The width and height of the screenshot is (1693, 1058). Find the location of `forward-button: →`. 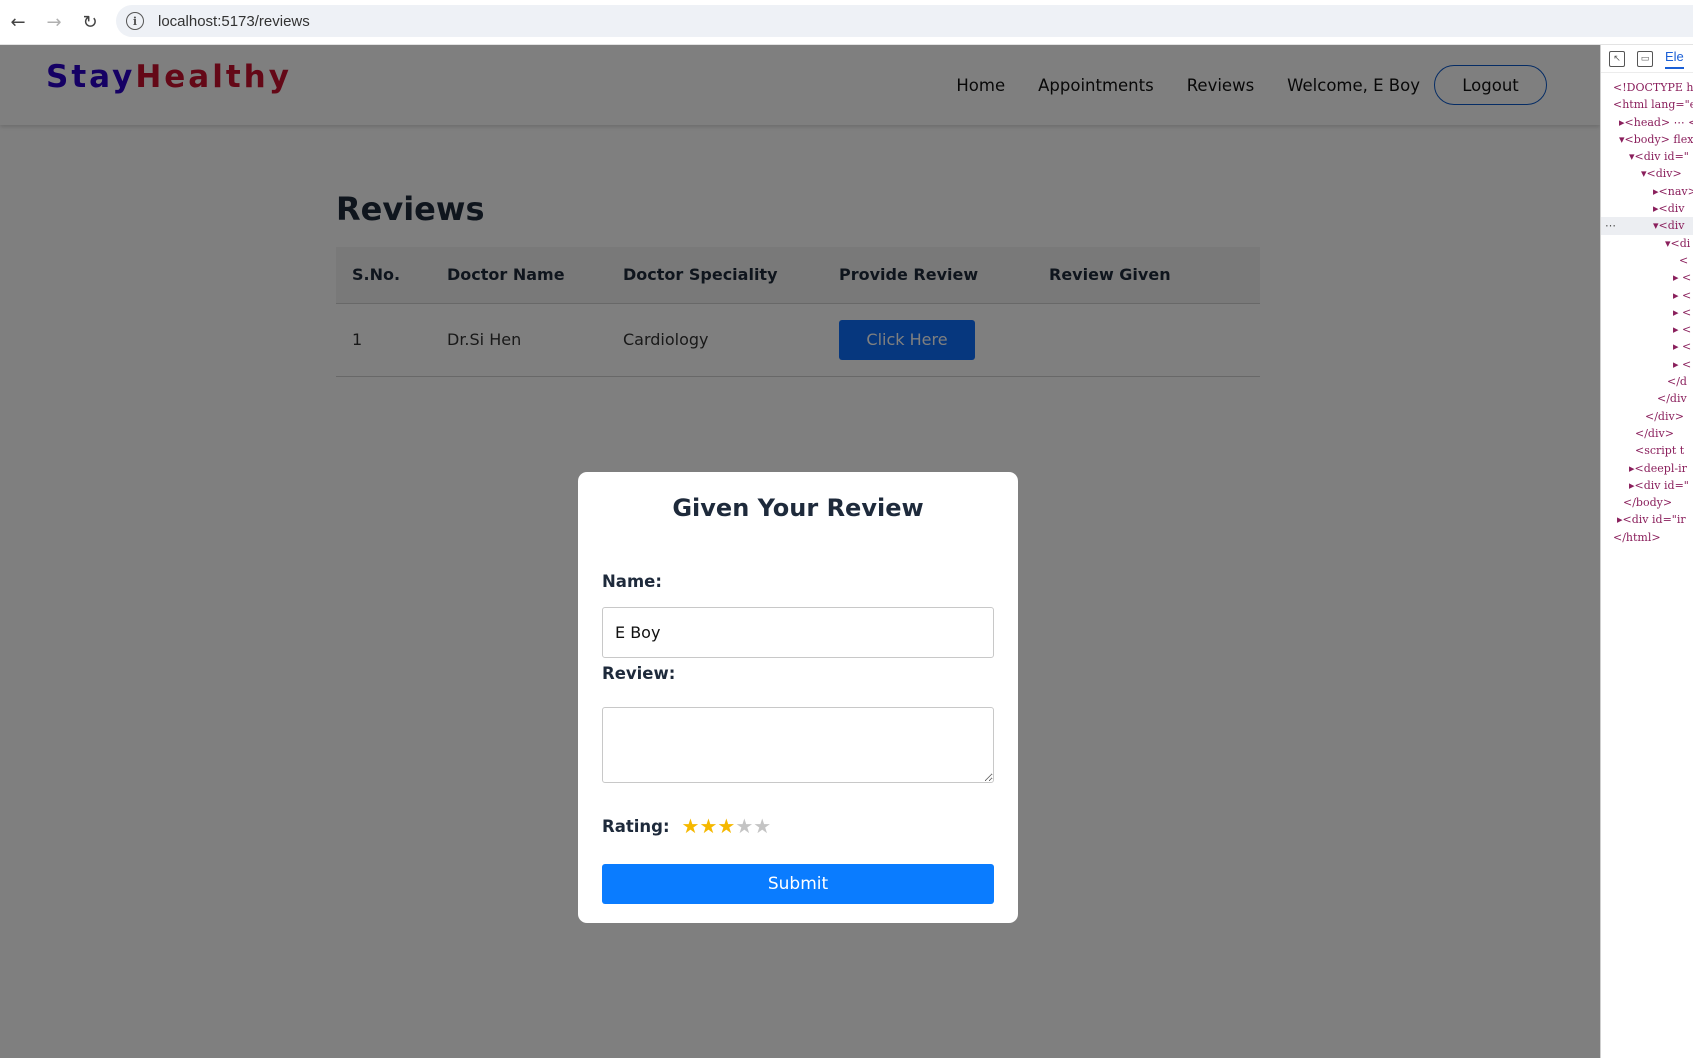

forward-button: → is located at coordinates (54, 22).